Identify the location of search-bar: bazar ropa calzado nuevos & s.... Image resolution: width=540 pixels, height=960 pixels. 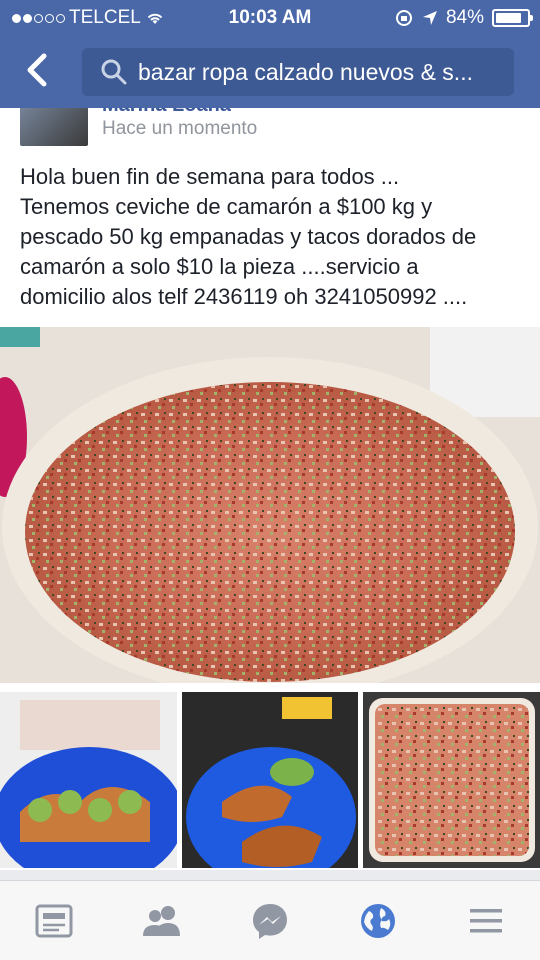
(298, 72).